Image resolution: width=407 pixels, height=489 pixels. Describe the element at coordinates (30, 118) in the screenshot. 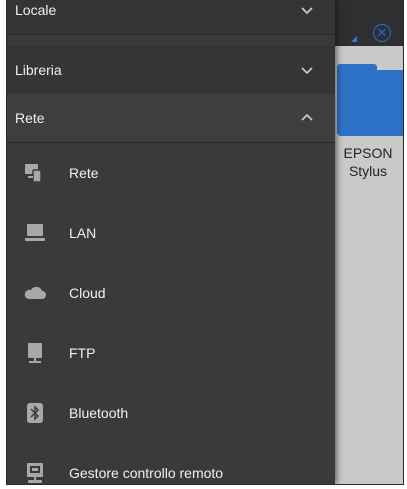

I see `section-rete-label: Rete` at that location.